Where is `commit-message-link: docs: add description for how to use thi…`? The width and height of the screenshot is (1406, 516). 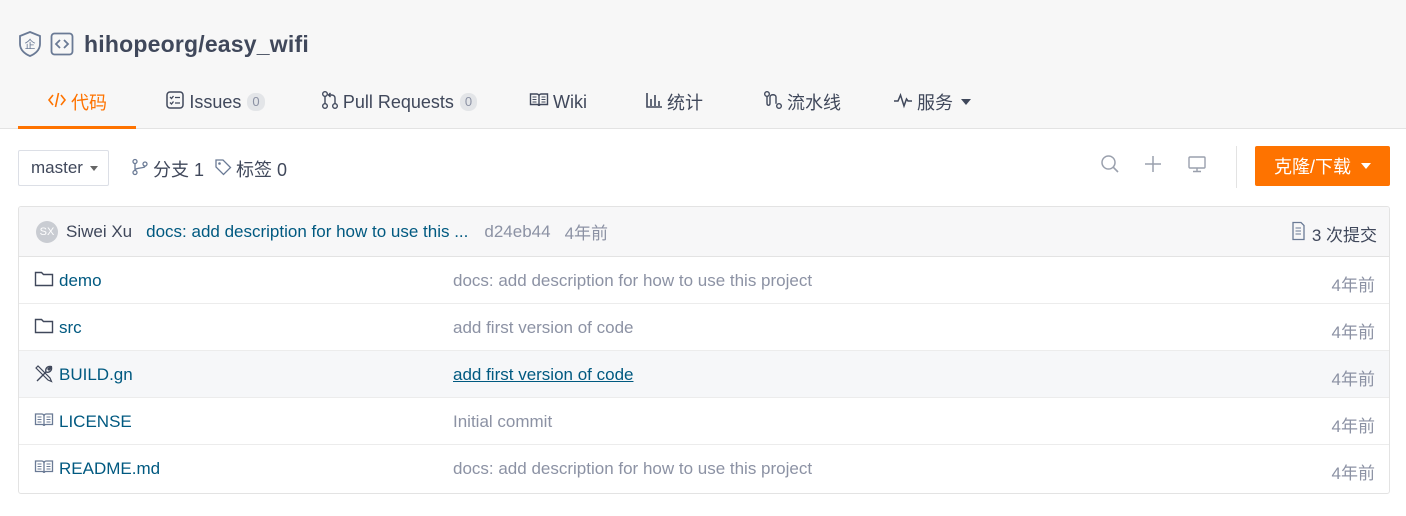
commit-message-link: docs: add description for how to use thi… is located at coordinates (307, 232).